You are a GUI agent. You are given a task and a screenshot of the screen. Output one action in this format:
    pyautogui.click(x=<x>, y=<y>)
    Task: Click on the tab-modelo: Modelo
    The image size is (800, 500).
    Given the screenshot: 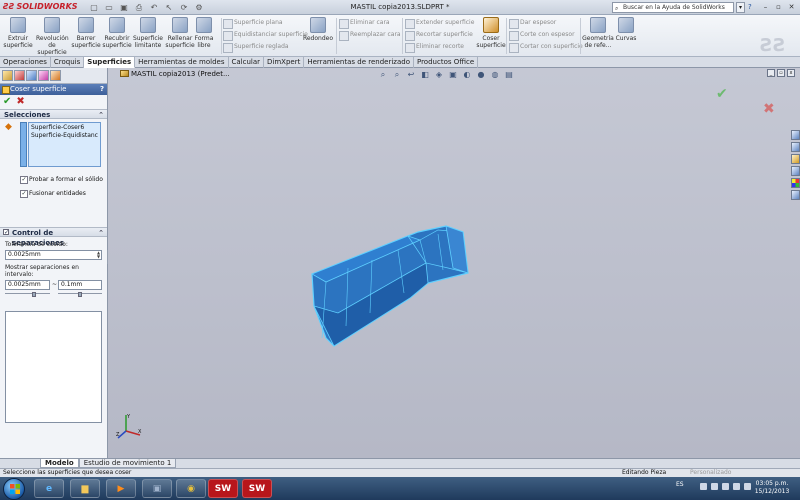 What is the action you would take?
    pyautogui.click(x=59, y=463)
    